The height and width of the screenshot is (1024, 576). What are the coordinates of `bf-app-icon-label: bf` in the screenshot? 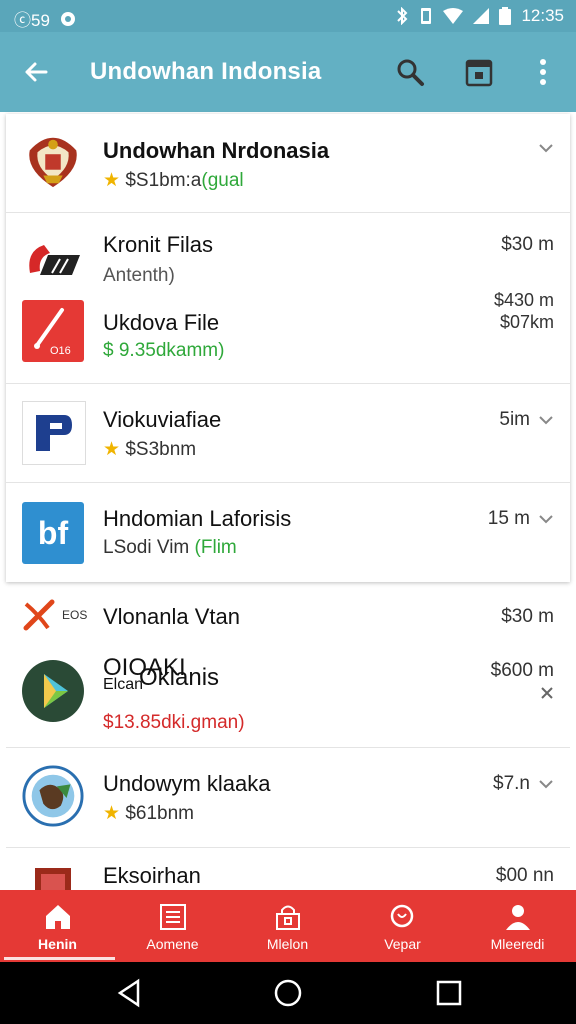 It's located at (53, 532).